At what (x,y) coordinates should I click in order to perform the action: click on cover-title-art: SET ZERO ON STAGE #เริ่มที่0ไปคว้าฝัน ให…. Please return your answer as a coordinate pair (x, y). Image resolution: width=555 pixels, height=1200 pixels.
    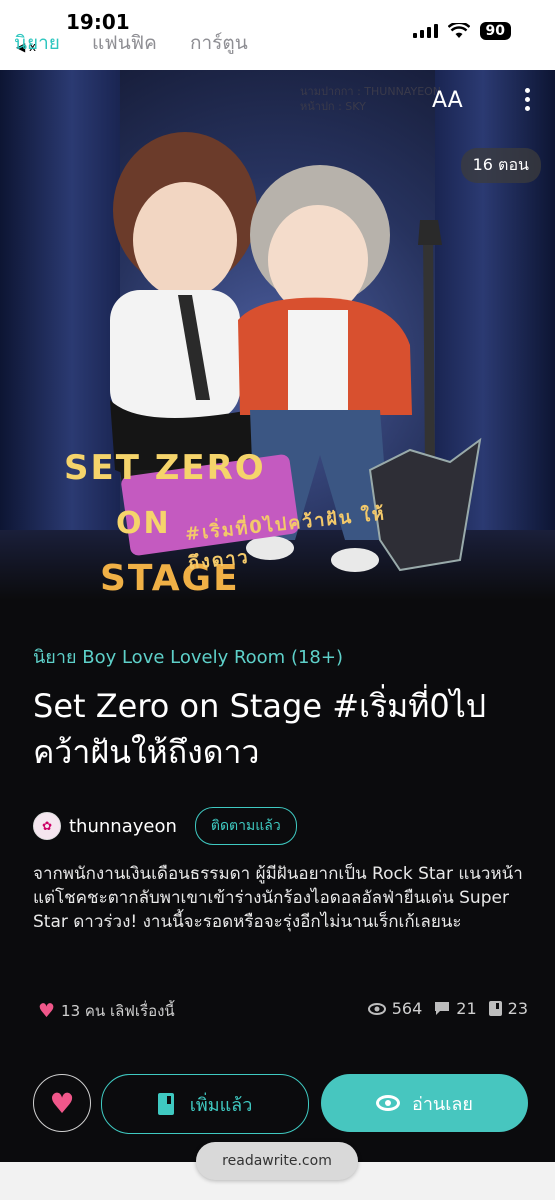
    Looking at the image, I should click on (230, 523).